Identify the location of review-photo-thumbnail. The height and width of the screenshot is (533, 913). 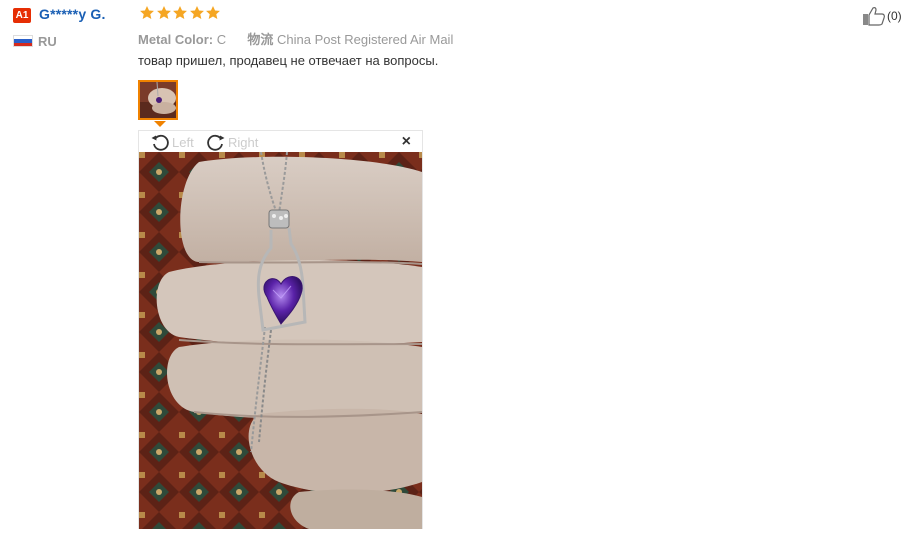
(158, 100).